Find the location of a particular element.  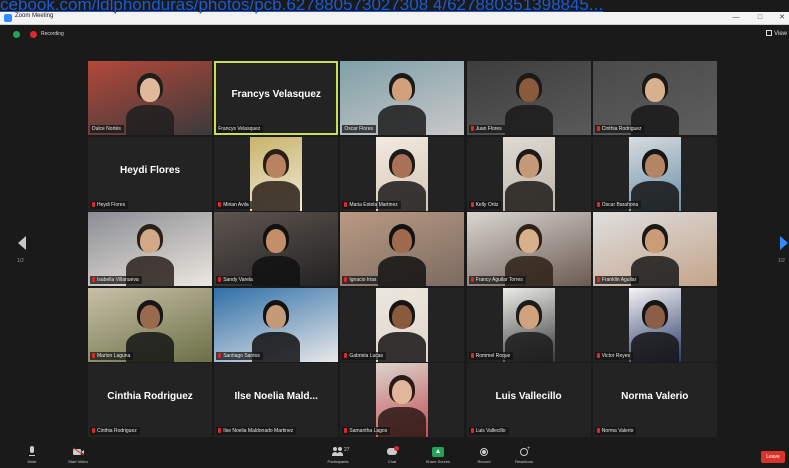

participant-name-tag: Maria Estela Martinez is located at coordinates (371, 204).